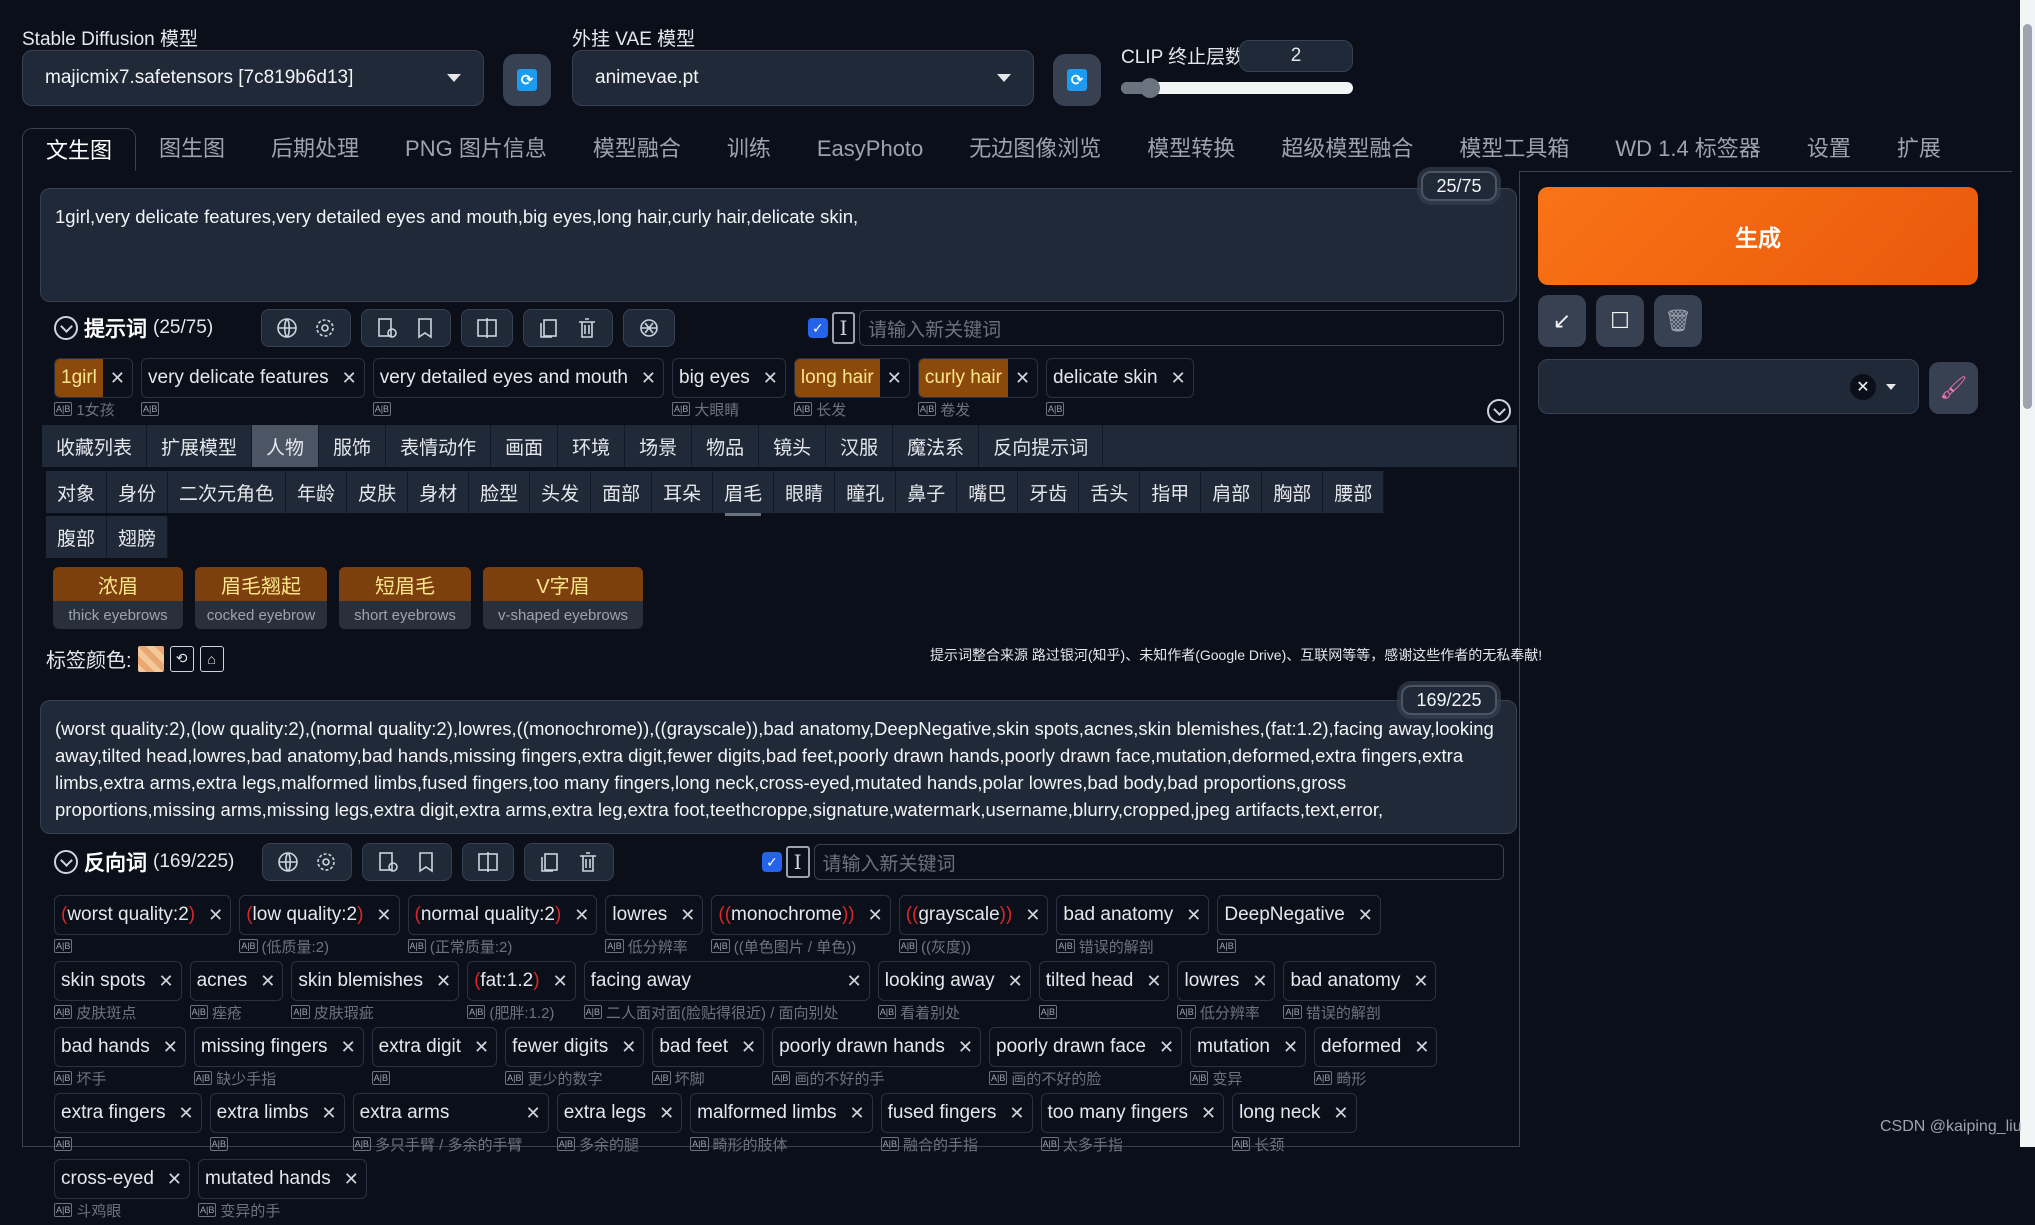 The image size is (2035, 1225). Describe the element at coordinates (693, 1047) in the screenshot. I see `negative-tag-text: bad feet` at that location.